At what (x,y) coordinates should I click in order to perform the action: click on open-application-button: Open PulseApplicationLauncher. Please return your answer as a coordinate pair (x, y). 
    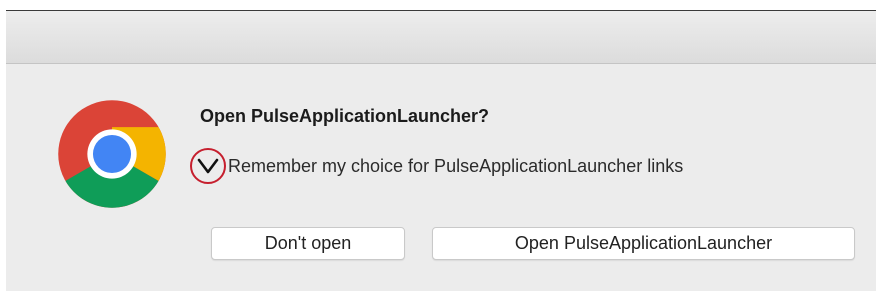
    Looking at the image, I should click on (643, 243).